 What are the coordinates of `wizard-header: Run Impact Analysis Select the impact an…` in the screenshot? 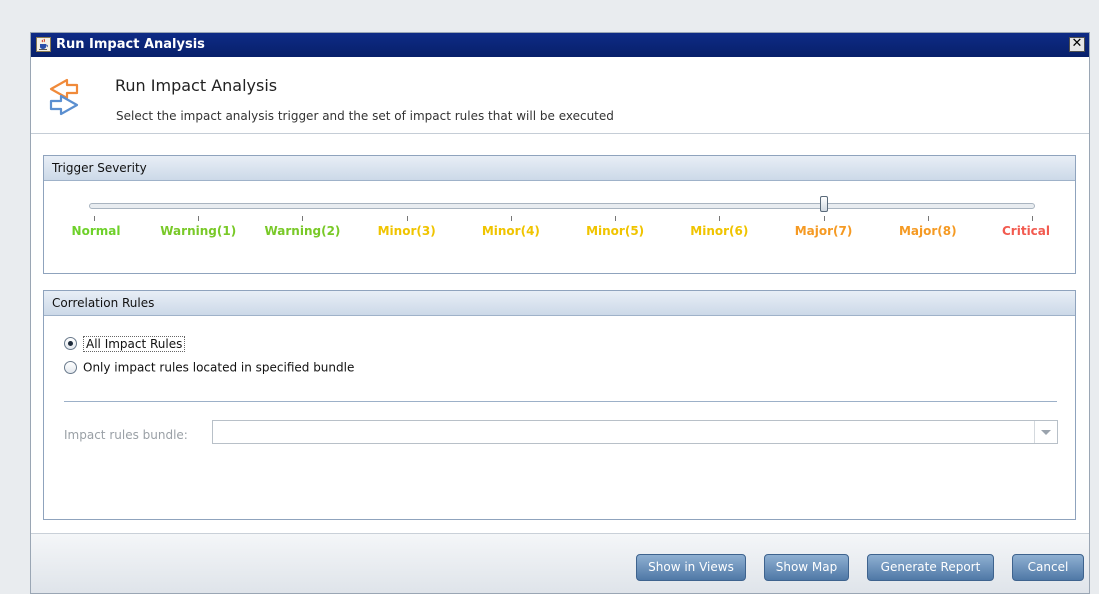 It's located at (560, 95).